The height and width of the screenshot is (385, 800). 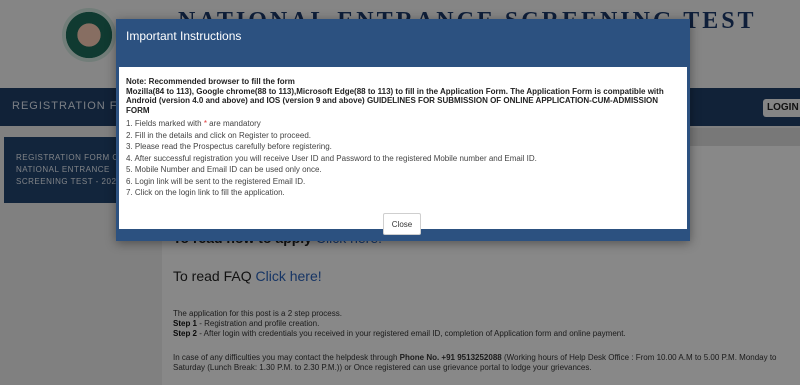 What do you see at coordinates (233, 123) in the screenshot?
I see `item-1-text-after: are mandatory` at bounding box center [233, 123].